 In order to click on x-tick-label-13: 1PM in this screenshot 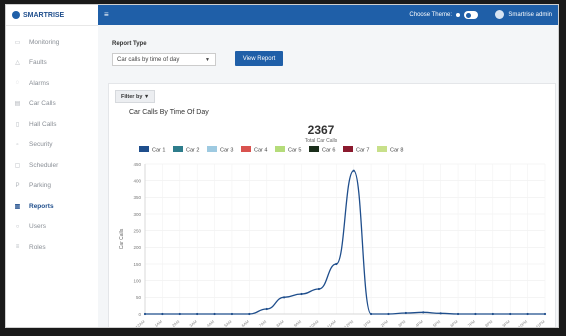, I will do `click(367, 323)`.